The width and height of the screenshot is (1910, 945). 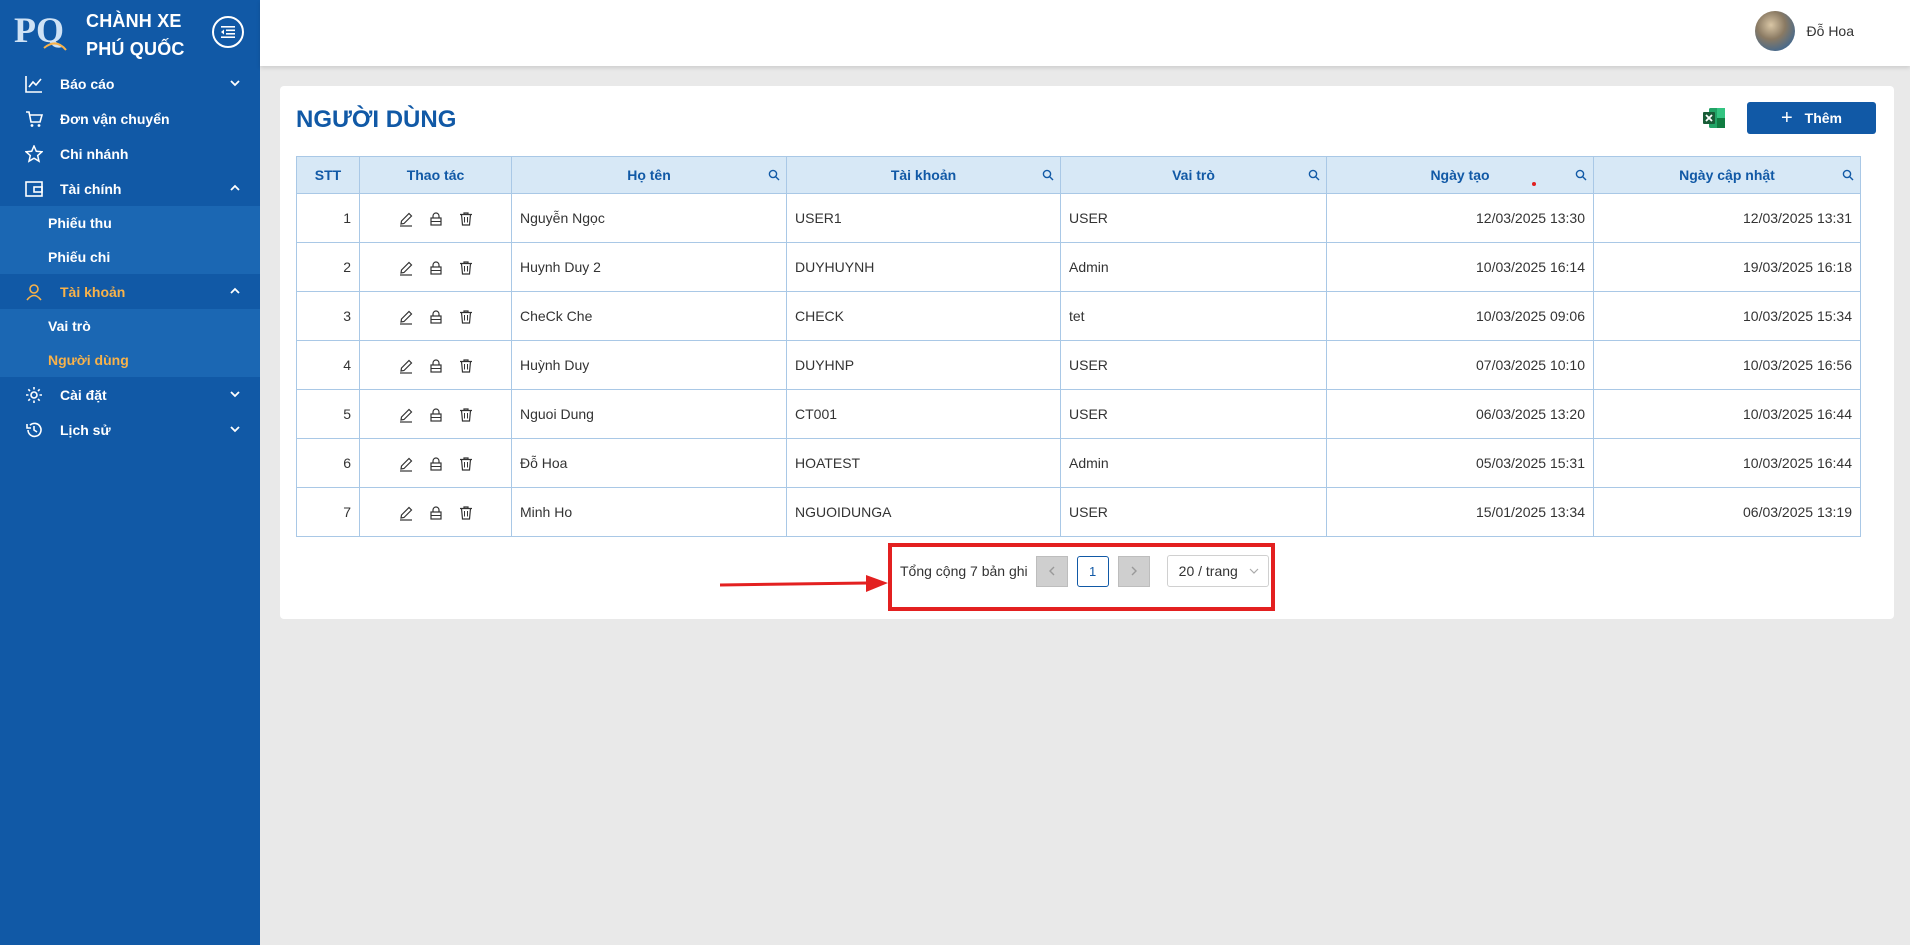 What do you see at coordinates (130, 33) in the screenshot?
I see `brand: PQ CHÀNH XE PHÚ QUỐC` at bounding box center [130, 33].